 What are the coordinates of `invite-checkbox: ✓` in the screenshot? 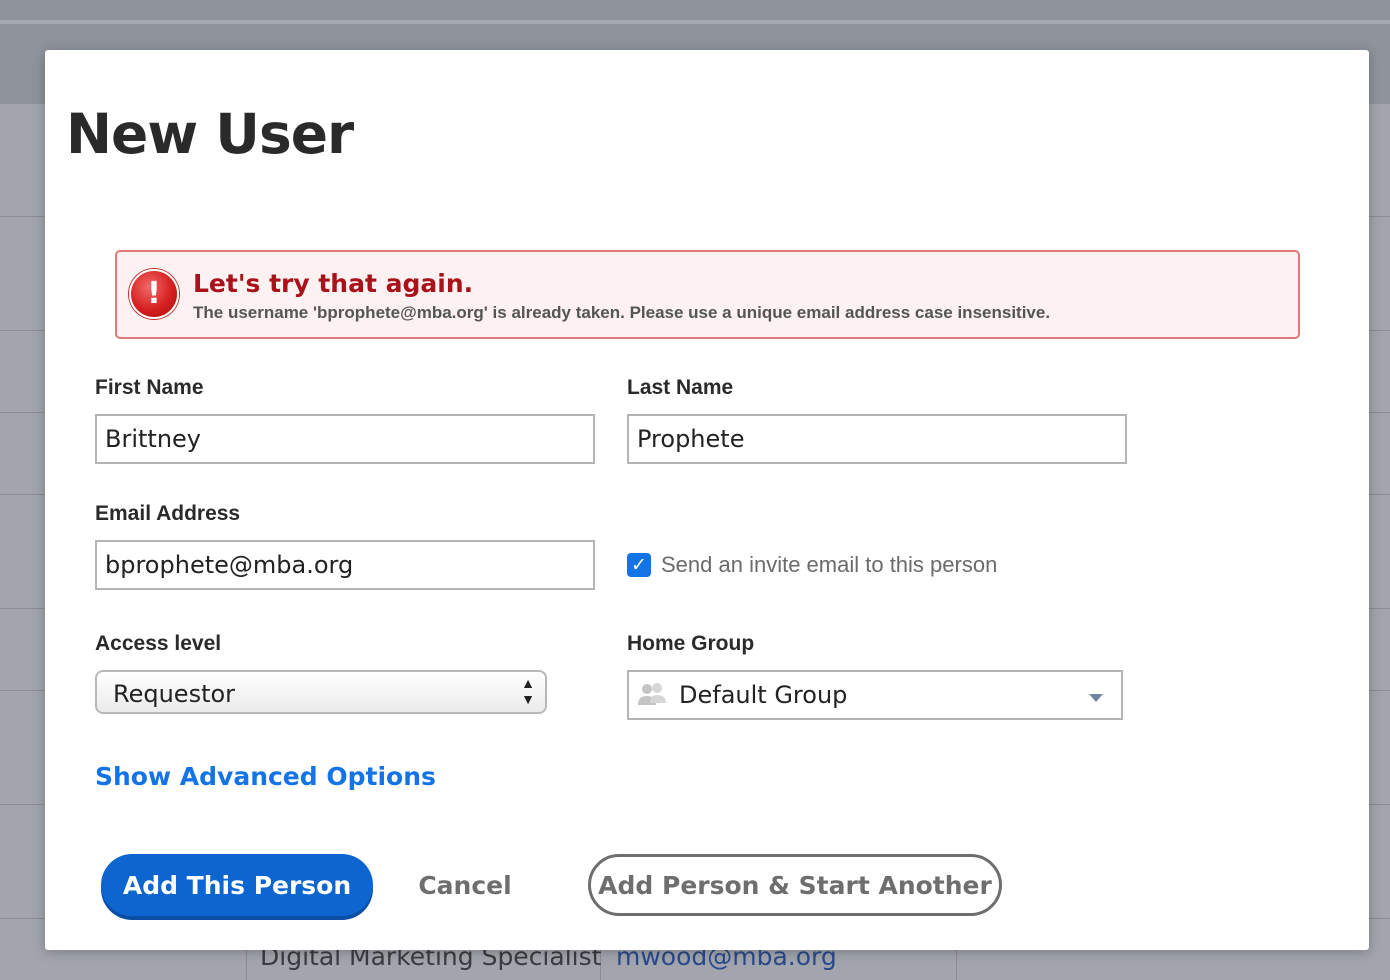 It's located at (639, 565).